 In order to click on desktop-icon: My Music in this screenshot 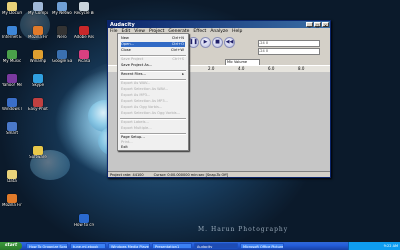, I will do `click(12, 57)`.